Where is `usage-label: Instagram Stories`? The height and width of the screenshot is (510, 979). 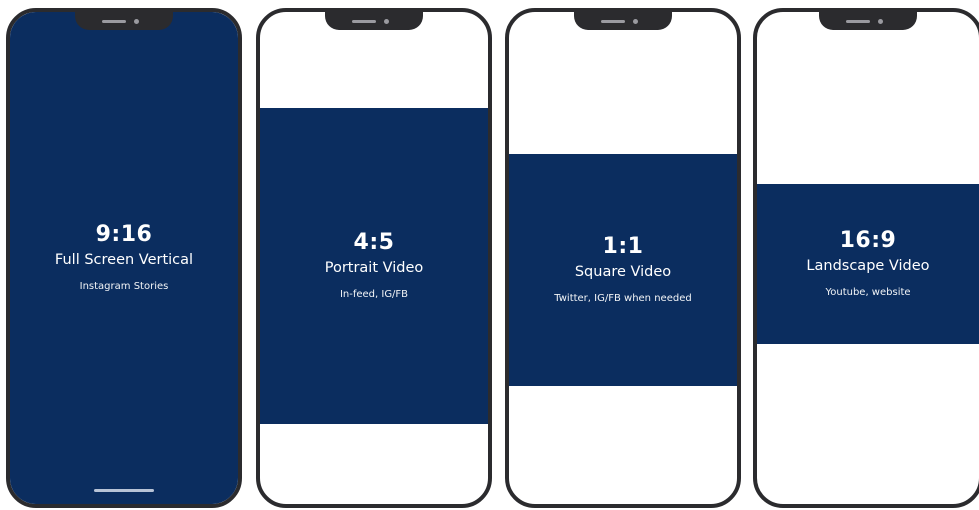 usage-label: Instagram Stories is located at coordinates (124, 286).